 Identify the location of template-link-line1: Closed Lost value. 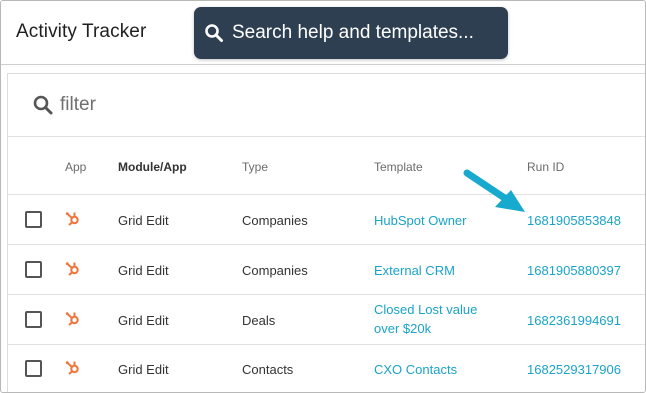
(426, 309).